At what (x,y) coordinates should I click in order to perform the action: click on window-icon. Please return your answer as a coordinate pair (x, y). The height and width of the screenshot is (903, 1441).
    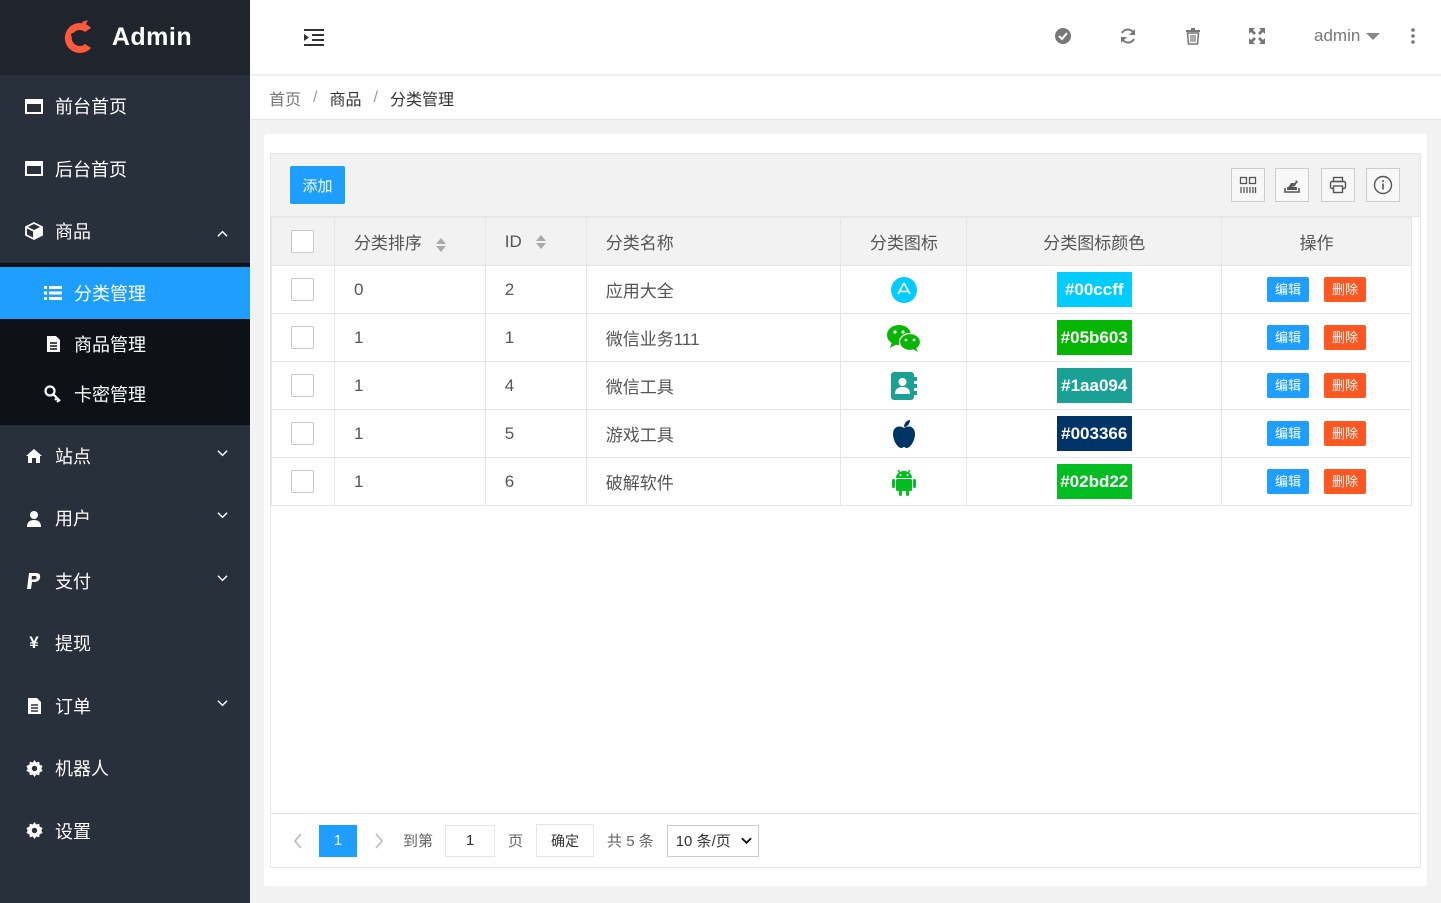
    Looking at the image, I should click on (34, 169).